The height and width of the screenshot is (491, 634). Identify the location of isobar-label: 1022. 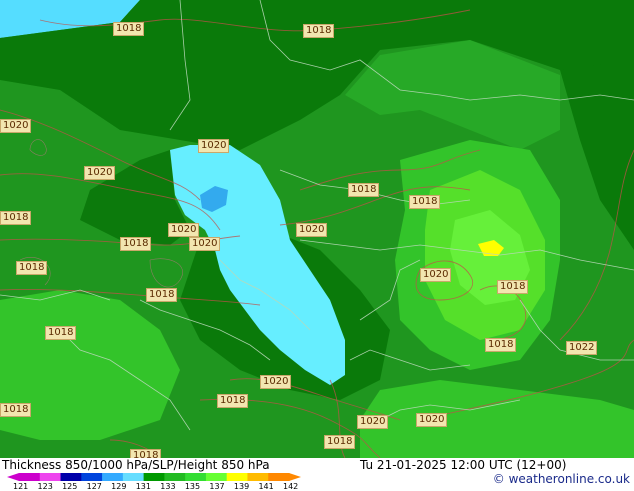
(582, 348).